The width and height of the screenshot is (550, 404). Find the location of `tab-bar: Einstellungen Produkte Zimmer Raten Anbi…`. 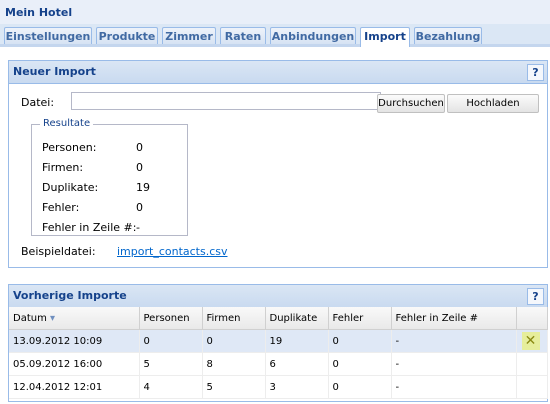

tab-bar: Einstellungen Produkte Zimmer Raten Anbi… is located at coordinates (275, 35).